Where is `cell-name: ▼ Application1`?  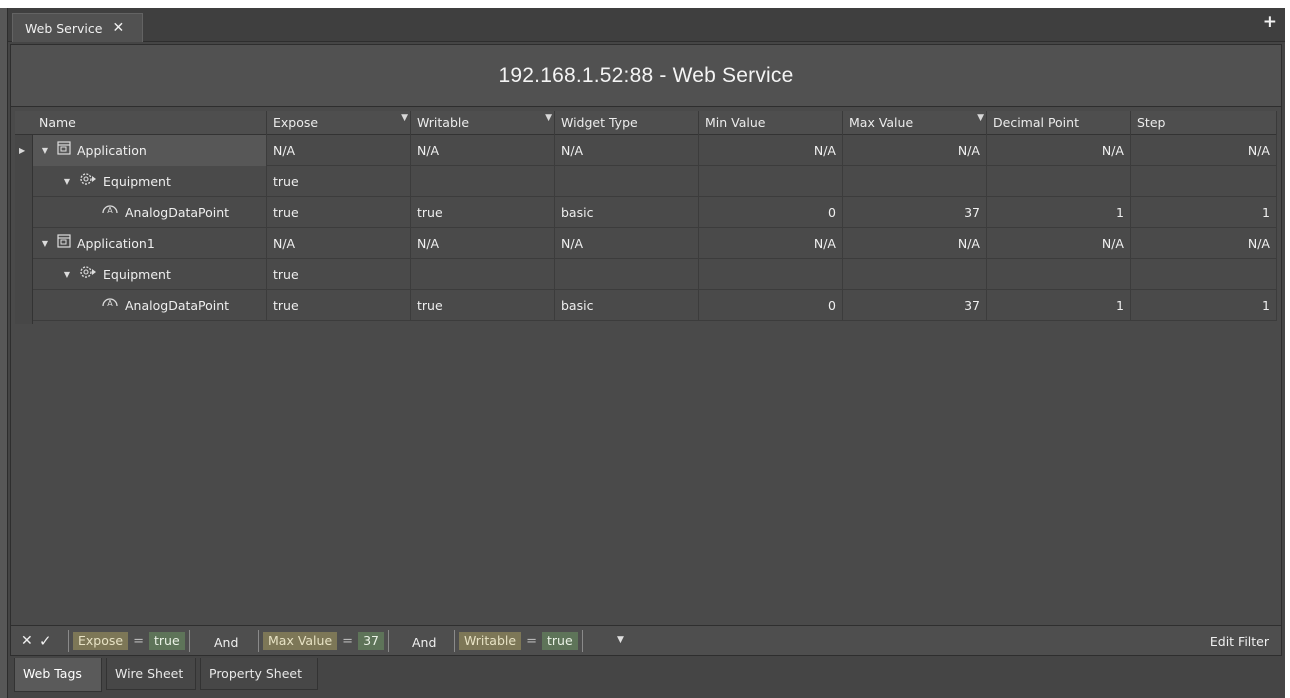 cell-name: ▼ Application1 is located at coordinates (150, 243).